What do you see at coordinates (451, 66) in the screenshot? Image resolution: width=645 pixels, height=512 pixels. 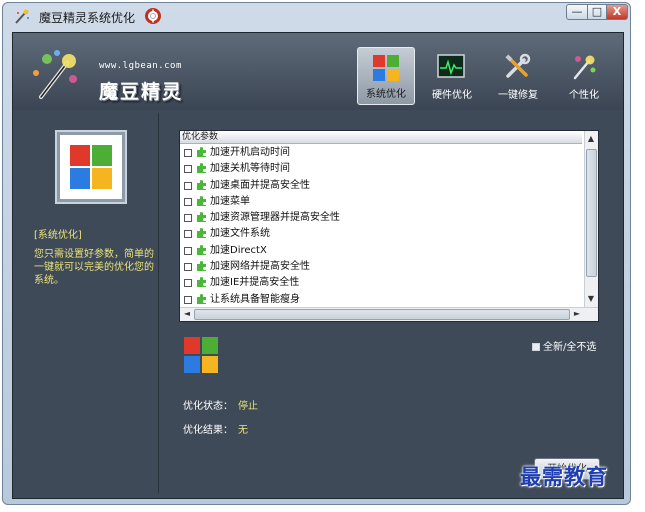 I see `monitor-pulse-icon` at bounding box center [451, 66].